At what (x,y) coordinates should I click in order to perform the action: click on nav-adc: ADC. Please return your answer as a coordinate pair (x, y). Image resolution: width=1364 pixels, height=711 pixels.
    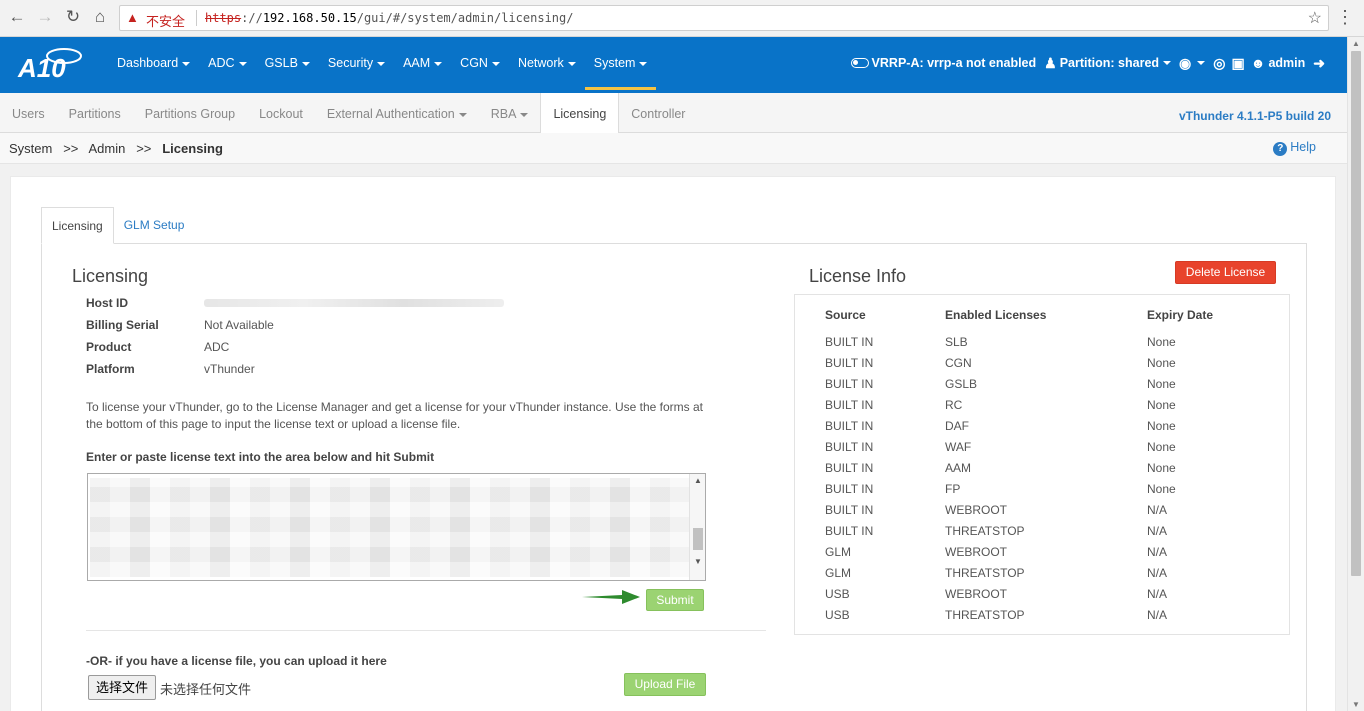
    Looking at the image, I should click on (227, 63).